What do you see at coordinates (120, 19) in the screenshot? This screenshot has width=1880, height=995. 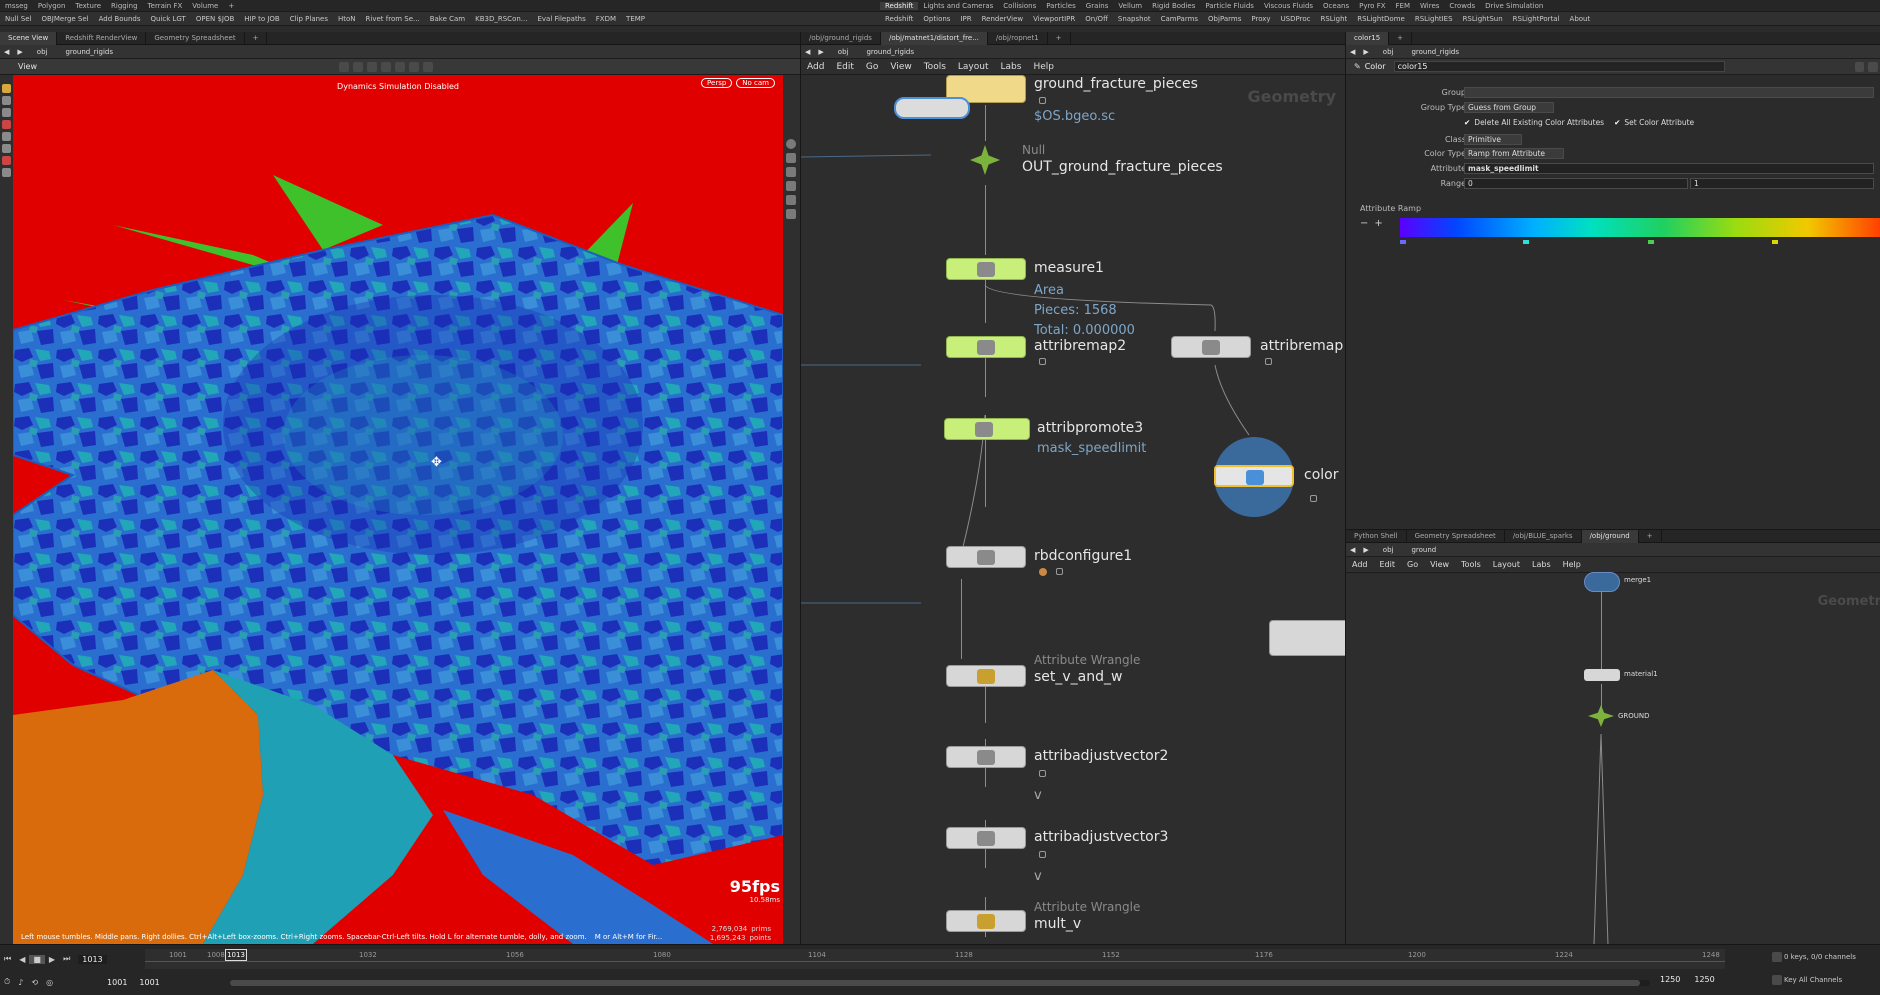 I see `shelf-tool: Add Bounds` at bounding box center [120, 19].